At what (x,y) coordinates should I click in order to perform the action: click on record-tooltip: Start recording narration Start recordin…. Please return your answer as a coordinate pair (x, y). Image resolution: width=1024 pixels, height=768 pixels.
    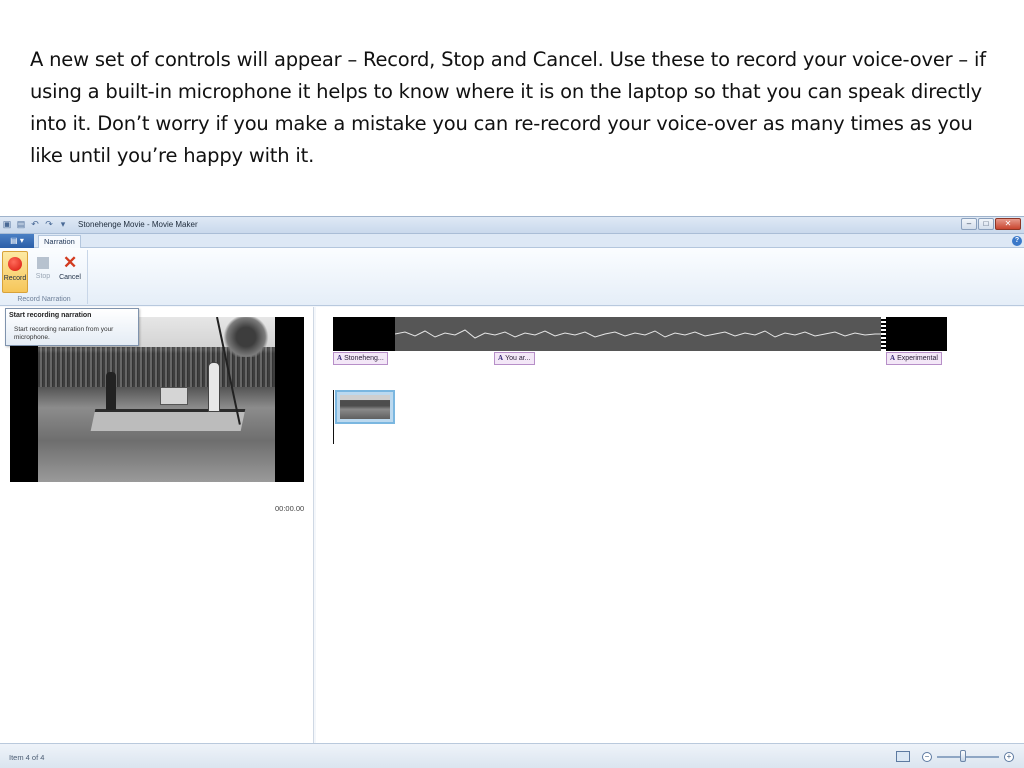
    Looking at the image, I should click on (72, 327).